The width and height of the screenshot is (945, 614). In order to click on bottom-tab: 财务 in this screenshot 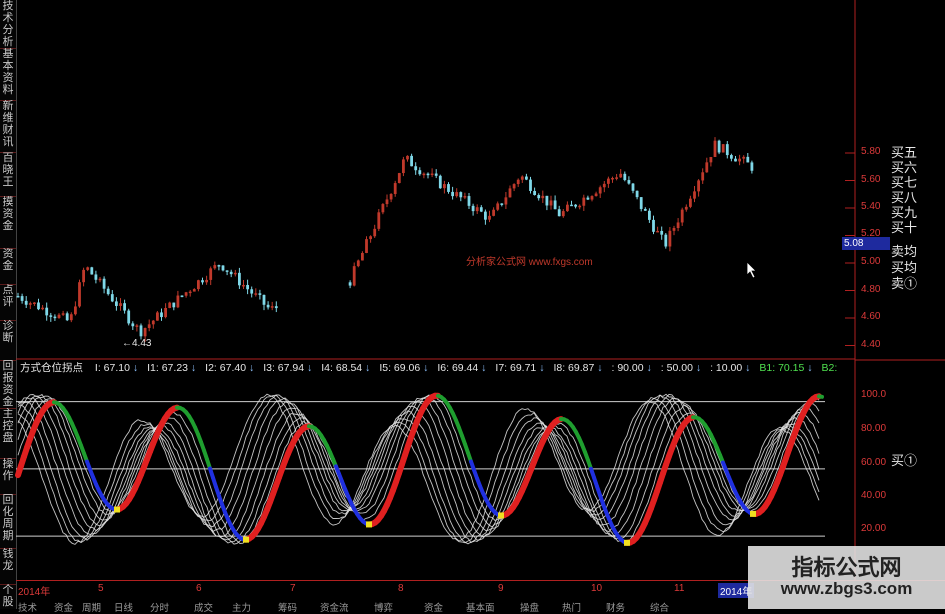, I will do `click(615, 607)`.